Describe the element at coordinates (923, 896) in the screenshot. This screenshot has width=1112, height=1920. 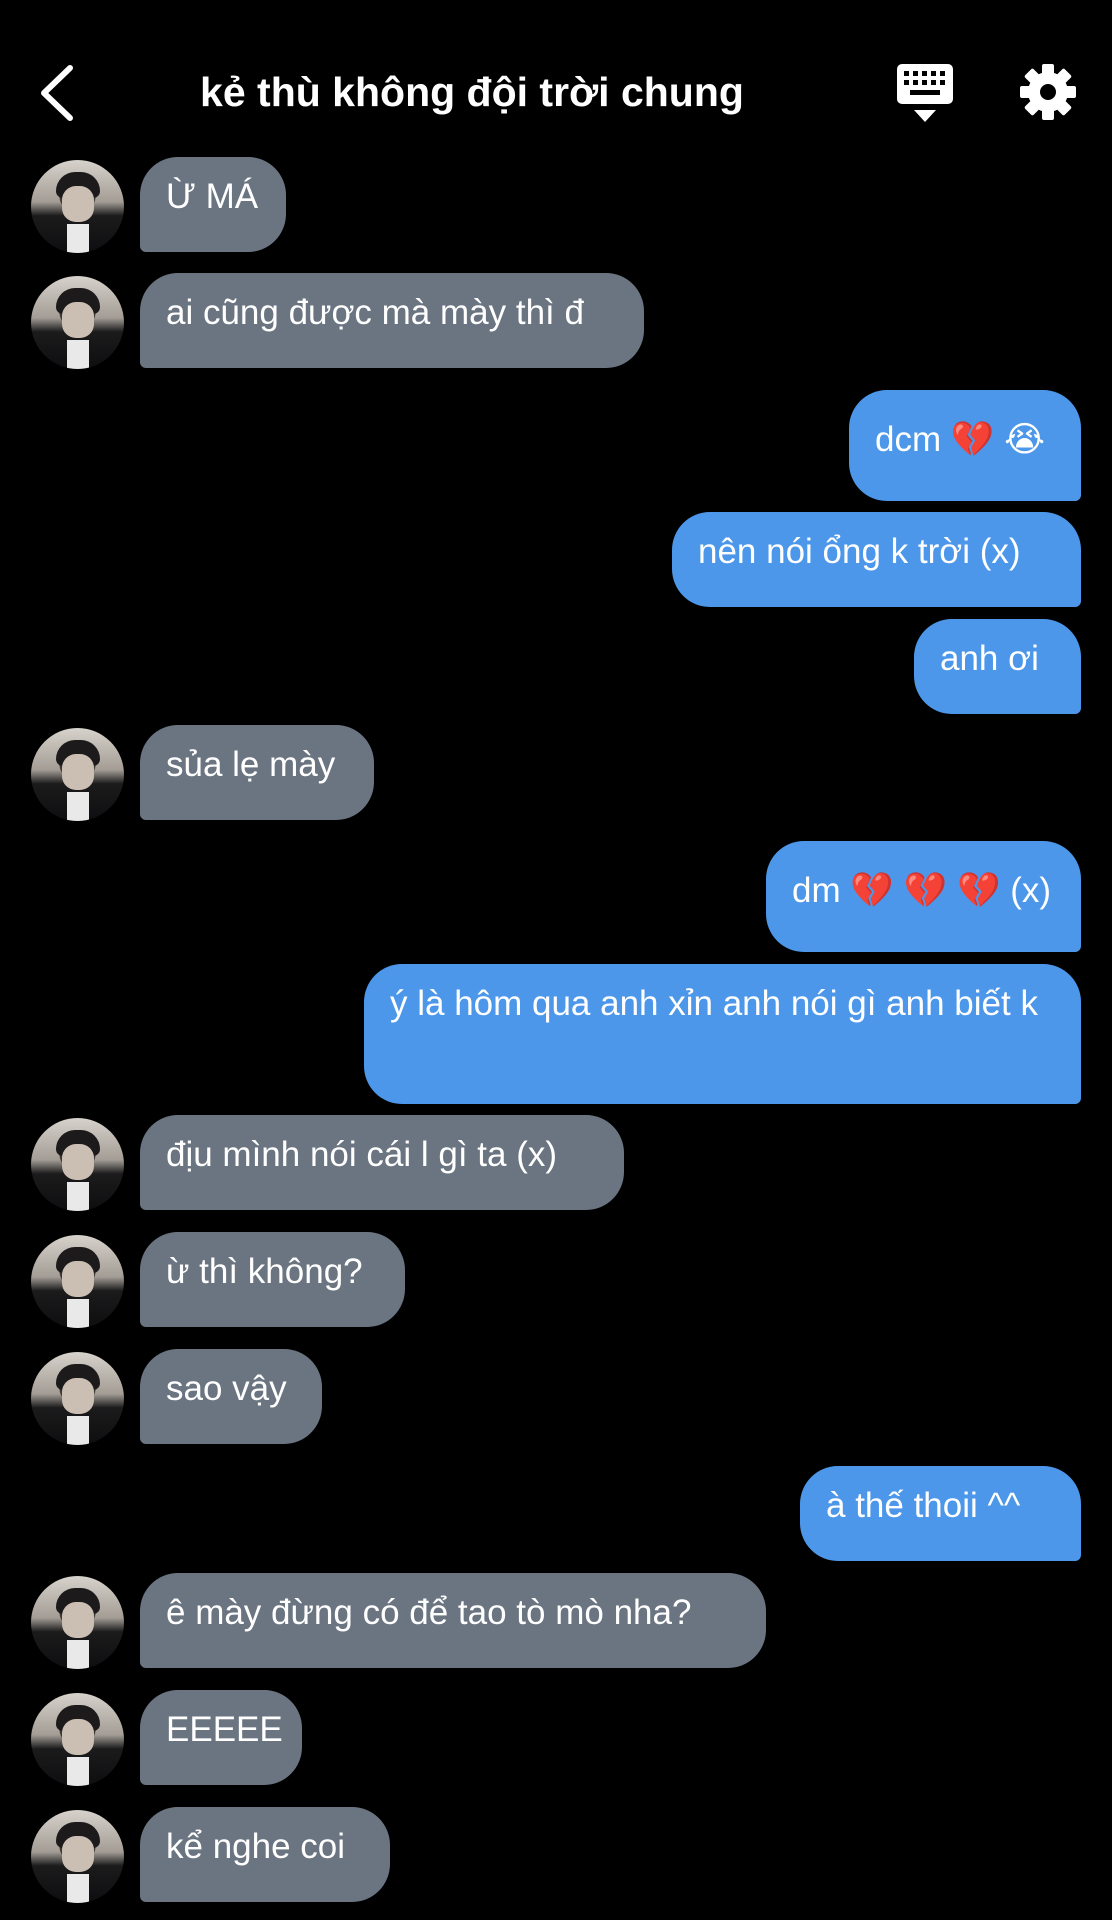
I see `message-bubble-outgoing: dm 💔 💔 💔 (x)` at that location.